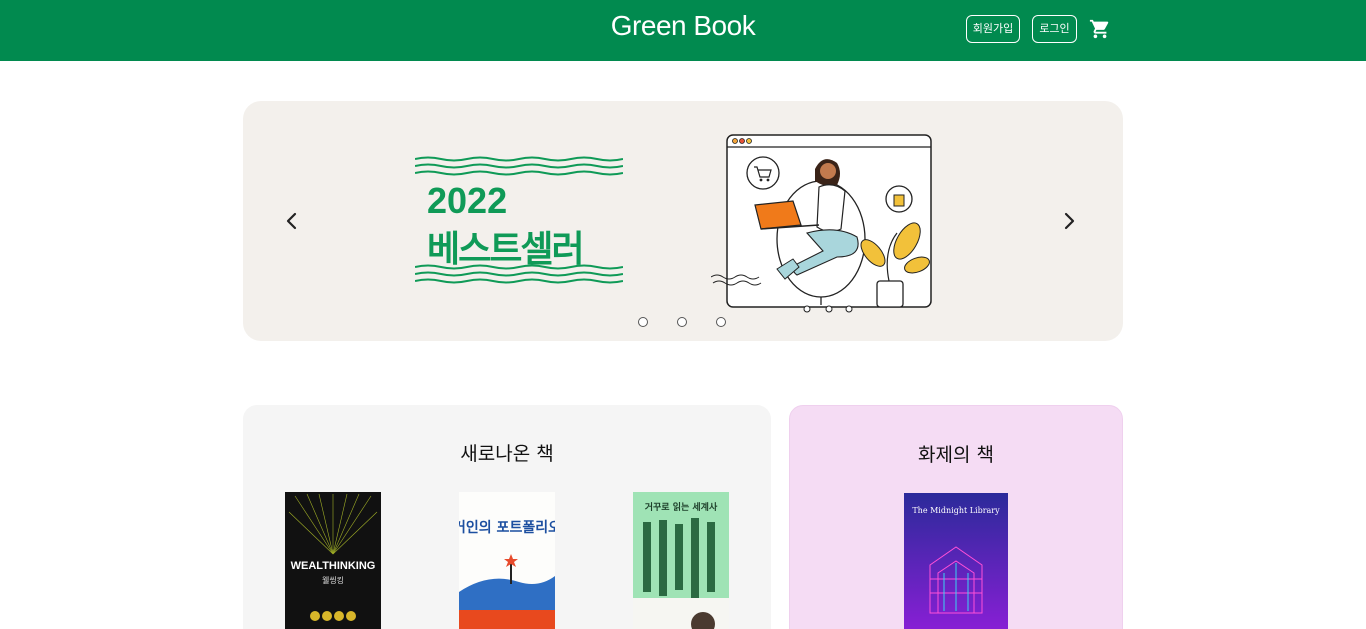 Image resolution: width=1366 pixels, height=629 pixels. Describe the element at coordinates (681, 560) in the screenshot. I see `book-cover: 거꾸로 읽는 세계사` at that location.